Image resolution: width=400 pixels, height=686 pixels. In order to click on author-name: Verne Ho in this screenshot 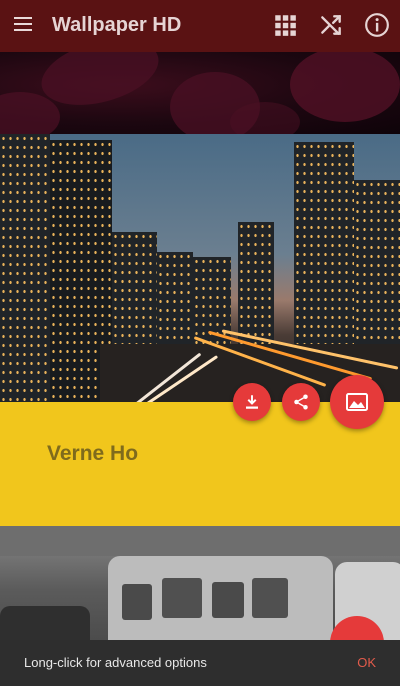, I will do `click(93, 453)`.